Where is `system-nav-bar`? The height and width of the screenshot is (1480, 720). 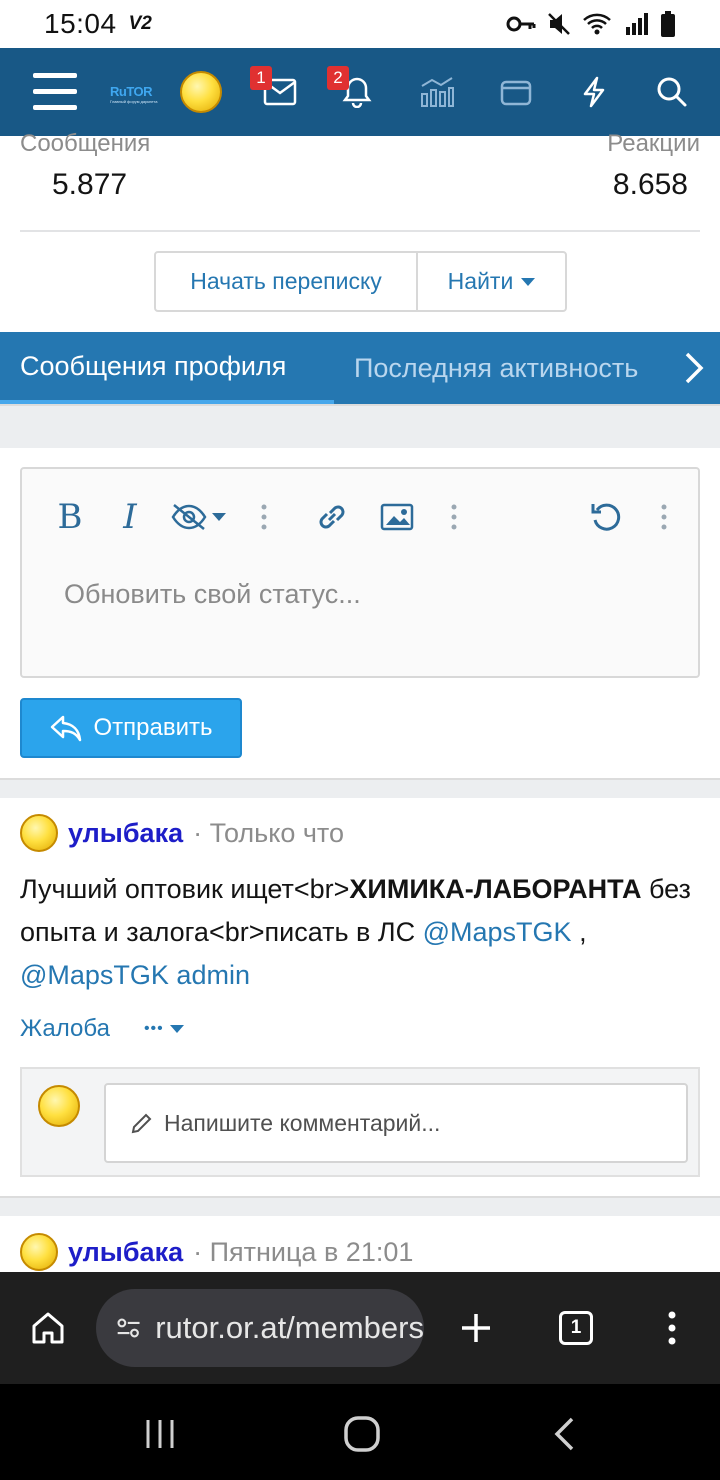 system-nav-bar is located at coordinates (360, 1432).